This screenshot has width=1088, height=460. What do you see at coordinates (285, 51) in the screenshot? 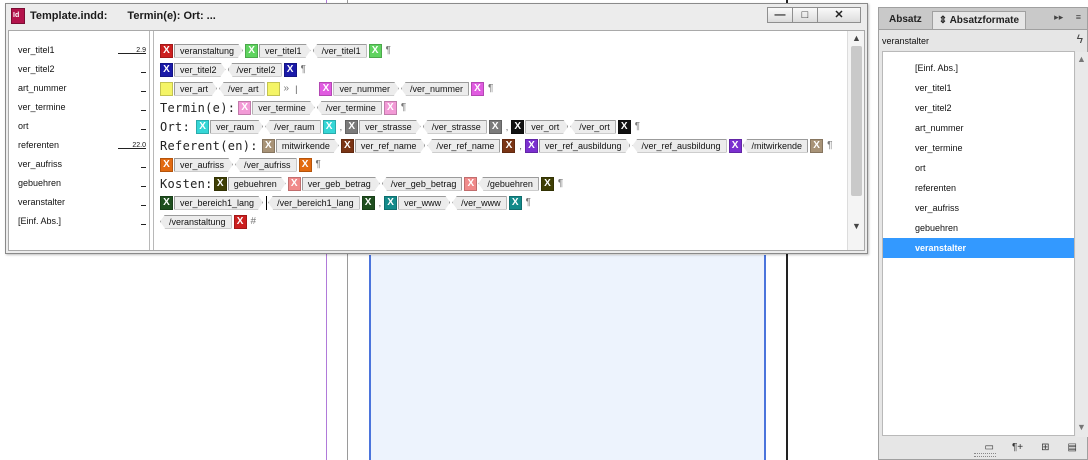
I see `tag-ver-titel1: ver_titel1` at bounding box center [285, 51].